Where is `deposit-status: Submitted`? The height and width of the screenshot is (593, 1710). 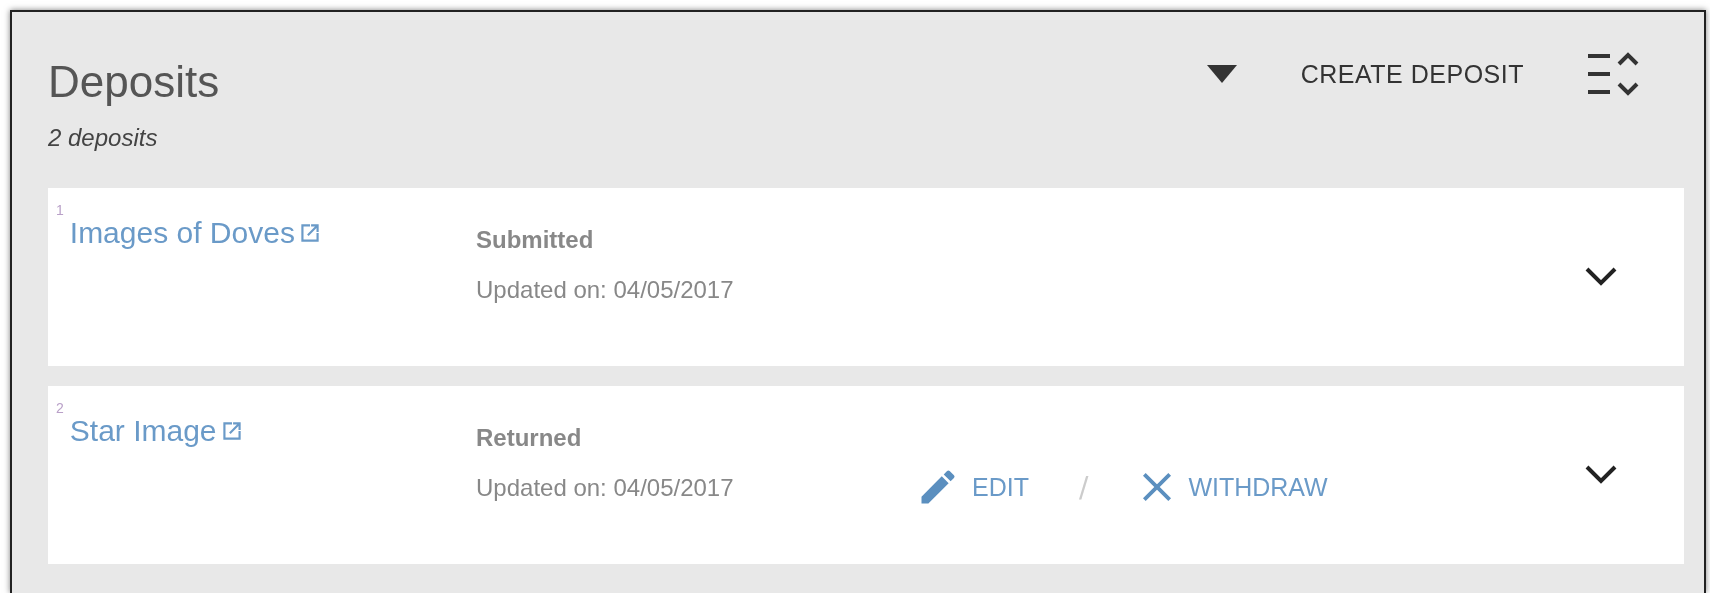
deposit-status: Submitted is located at coordinates (535, 240).